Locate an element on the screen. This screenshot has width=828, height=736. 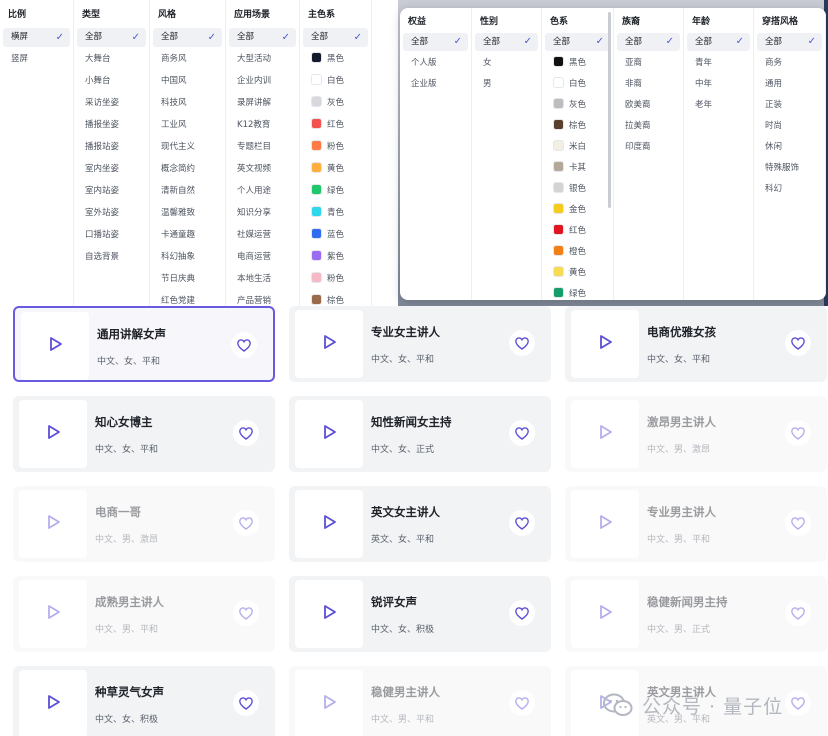
filter-option: 企业版 is located at coordinates (435, 84).